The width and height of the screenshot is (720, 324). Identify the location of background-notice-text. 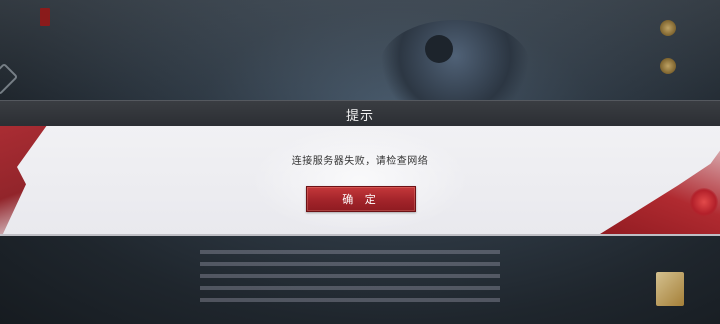
(350, 280).